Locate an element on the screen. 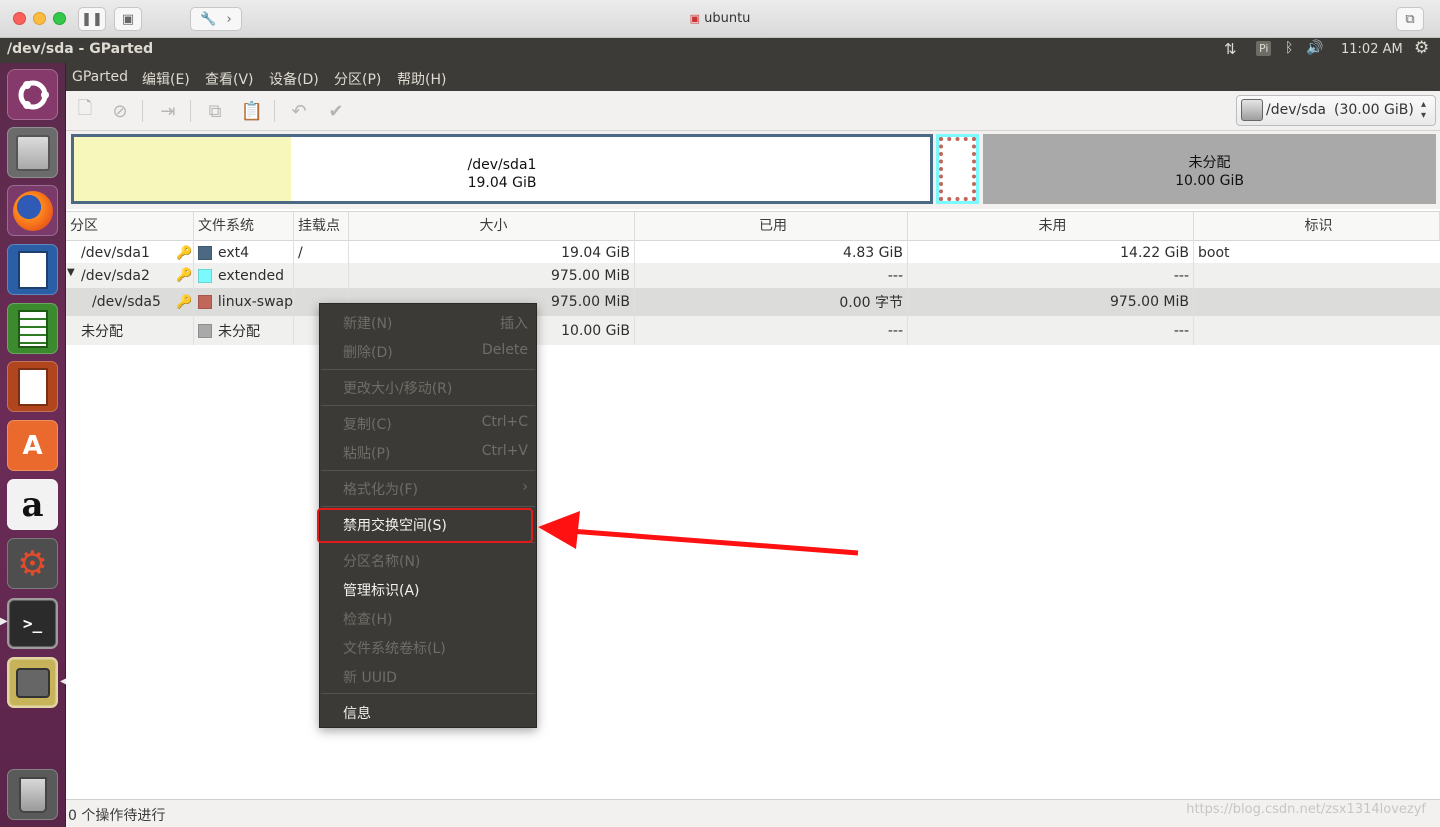 This screenshot has width=1440, height=827. menu-edit: 编辑(E) is located at coordinates (166, 79).